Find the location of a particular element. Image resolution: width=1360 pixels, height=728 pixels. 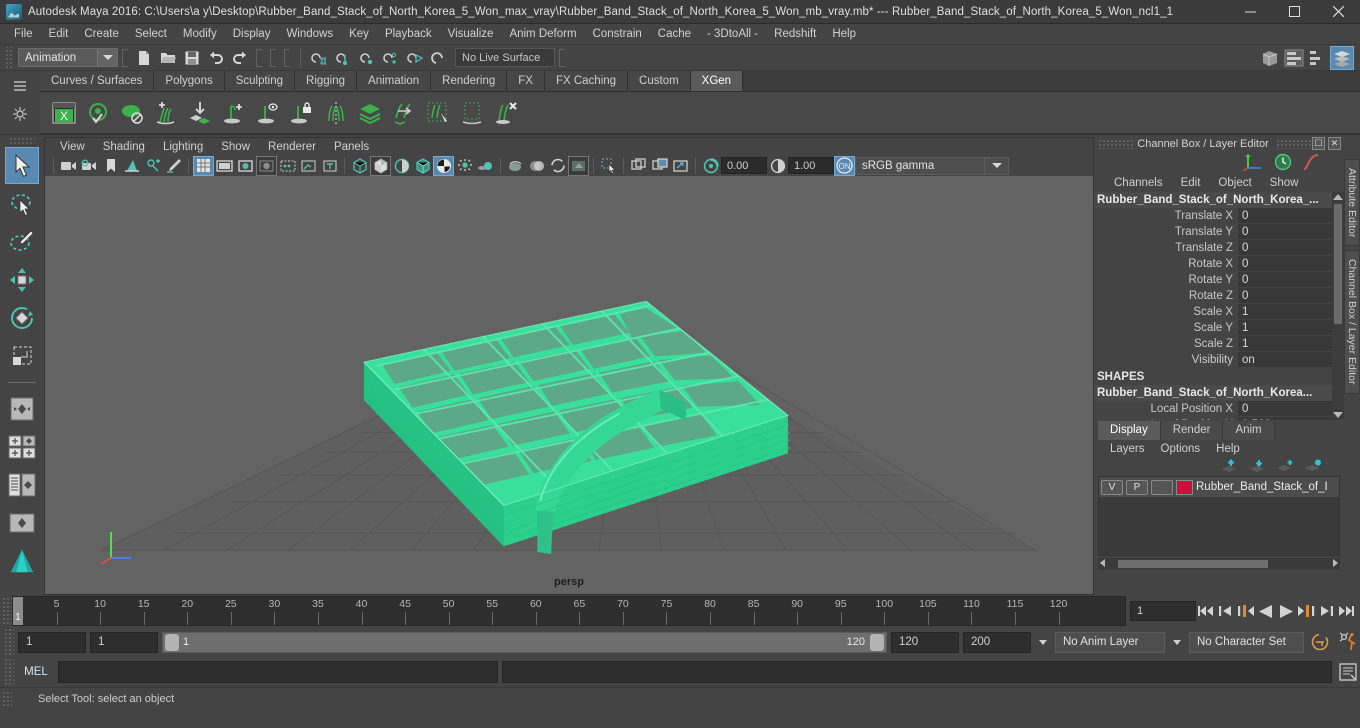

camera-settings-icon is located at coordinates (89, 166).